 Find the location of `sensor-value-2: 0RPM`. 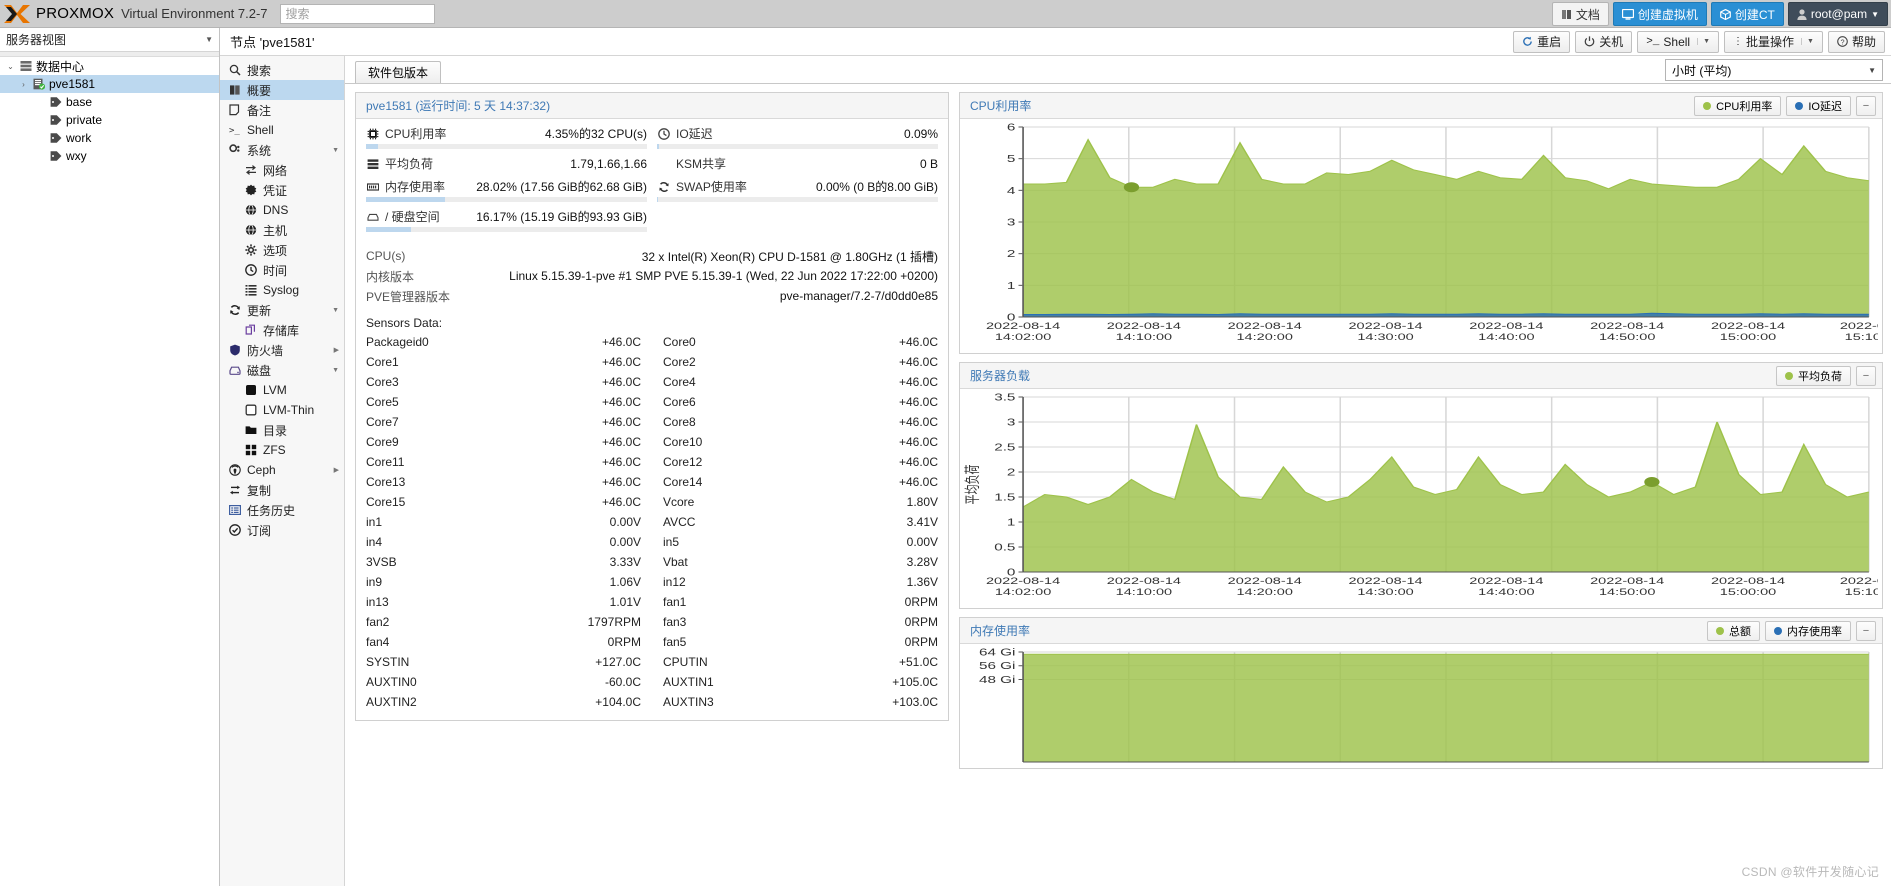

sensor-value-2: 0RPM is located at coordinates (921, 642).